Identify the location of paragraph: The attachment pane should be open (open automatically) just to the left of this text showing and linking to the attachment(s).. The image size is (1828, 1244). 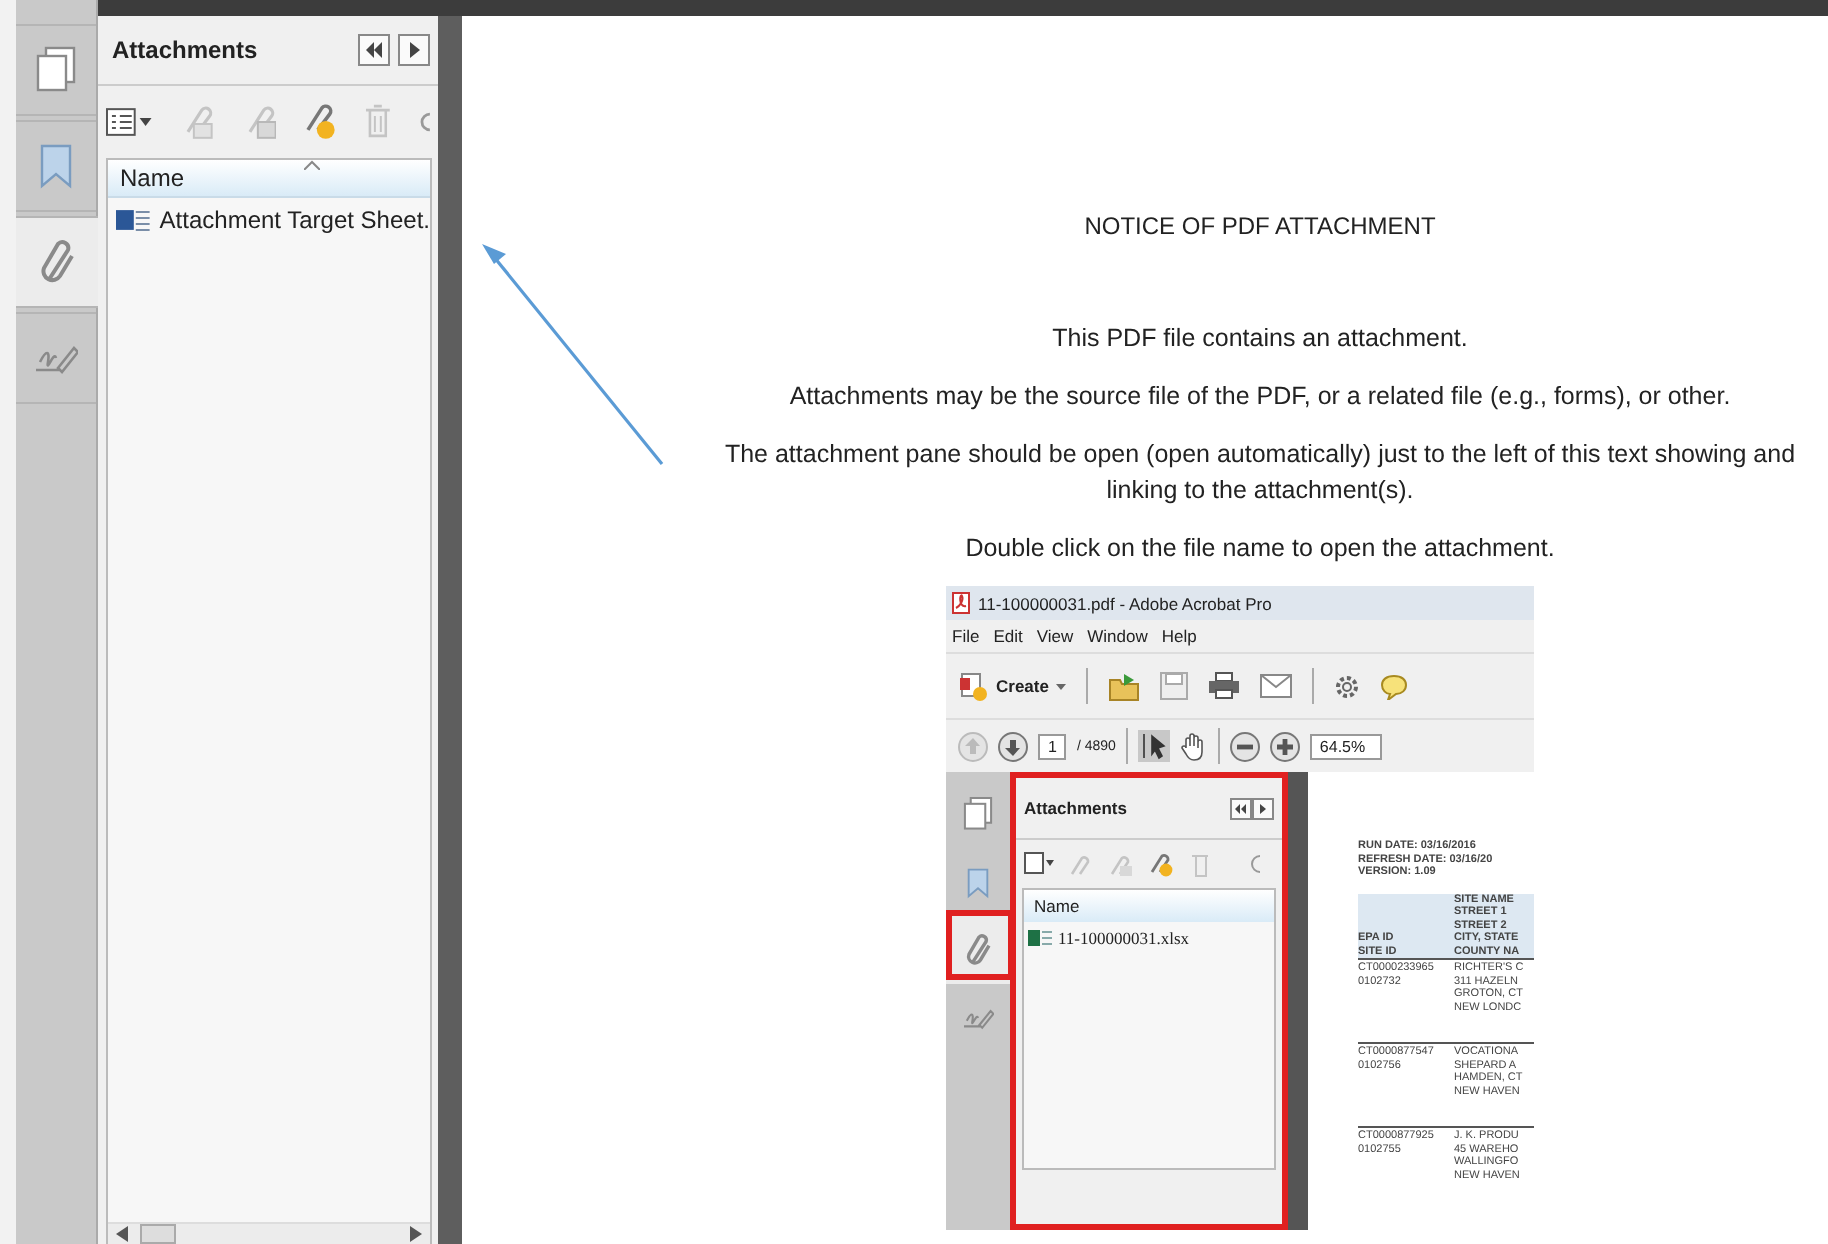
(1260, 473).